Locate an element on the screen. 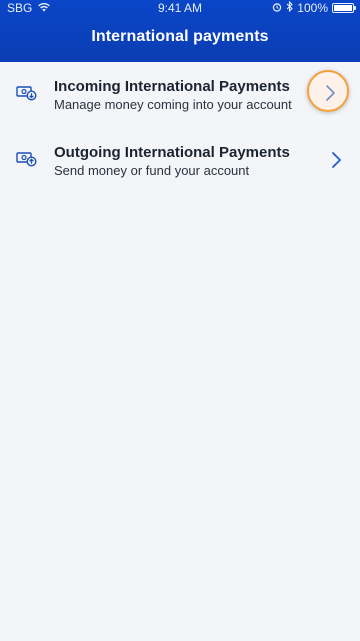 The image size is (360, 641). incoming-payments-title: Incoming International Payments is located at coordinates (172, 86).